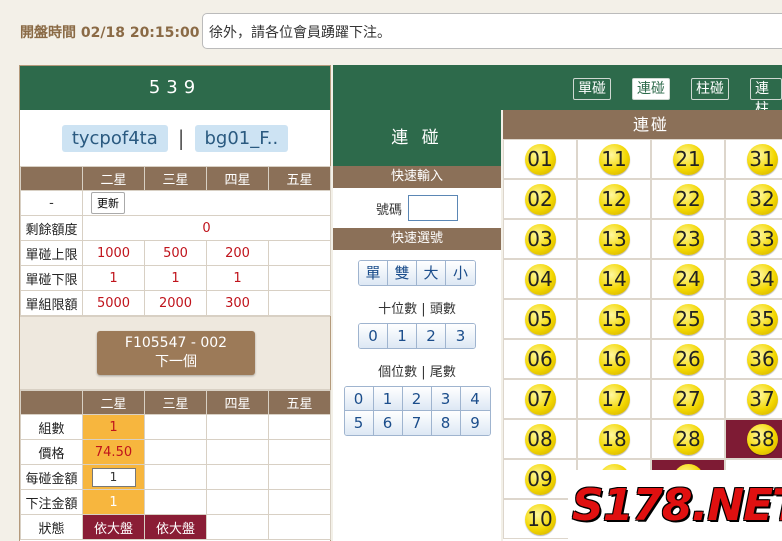  I want to click on ball-cell: 15, so click(614, 319).